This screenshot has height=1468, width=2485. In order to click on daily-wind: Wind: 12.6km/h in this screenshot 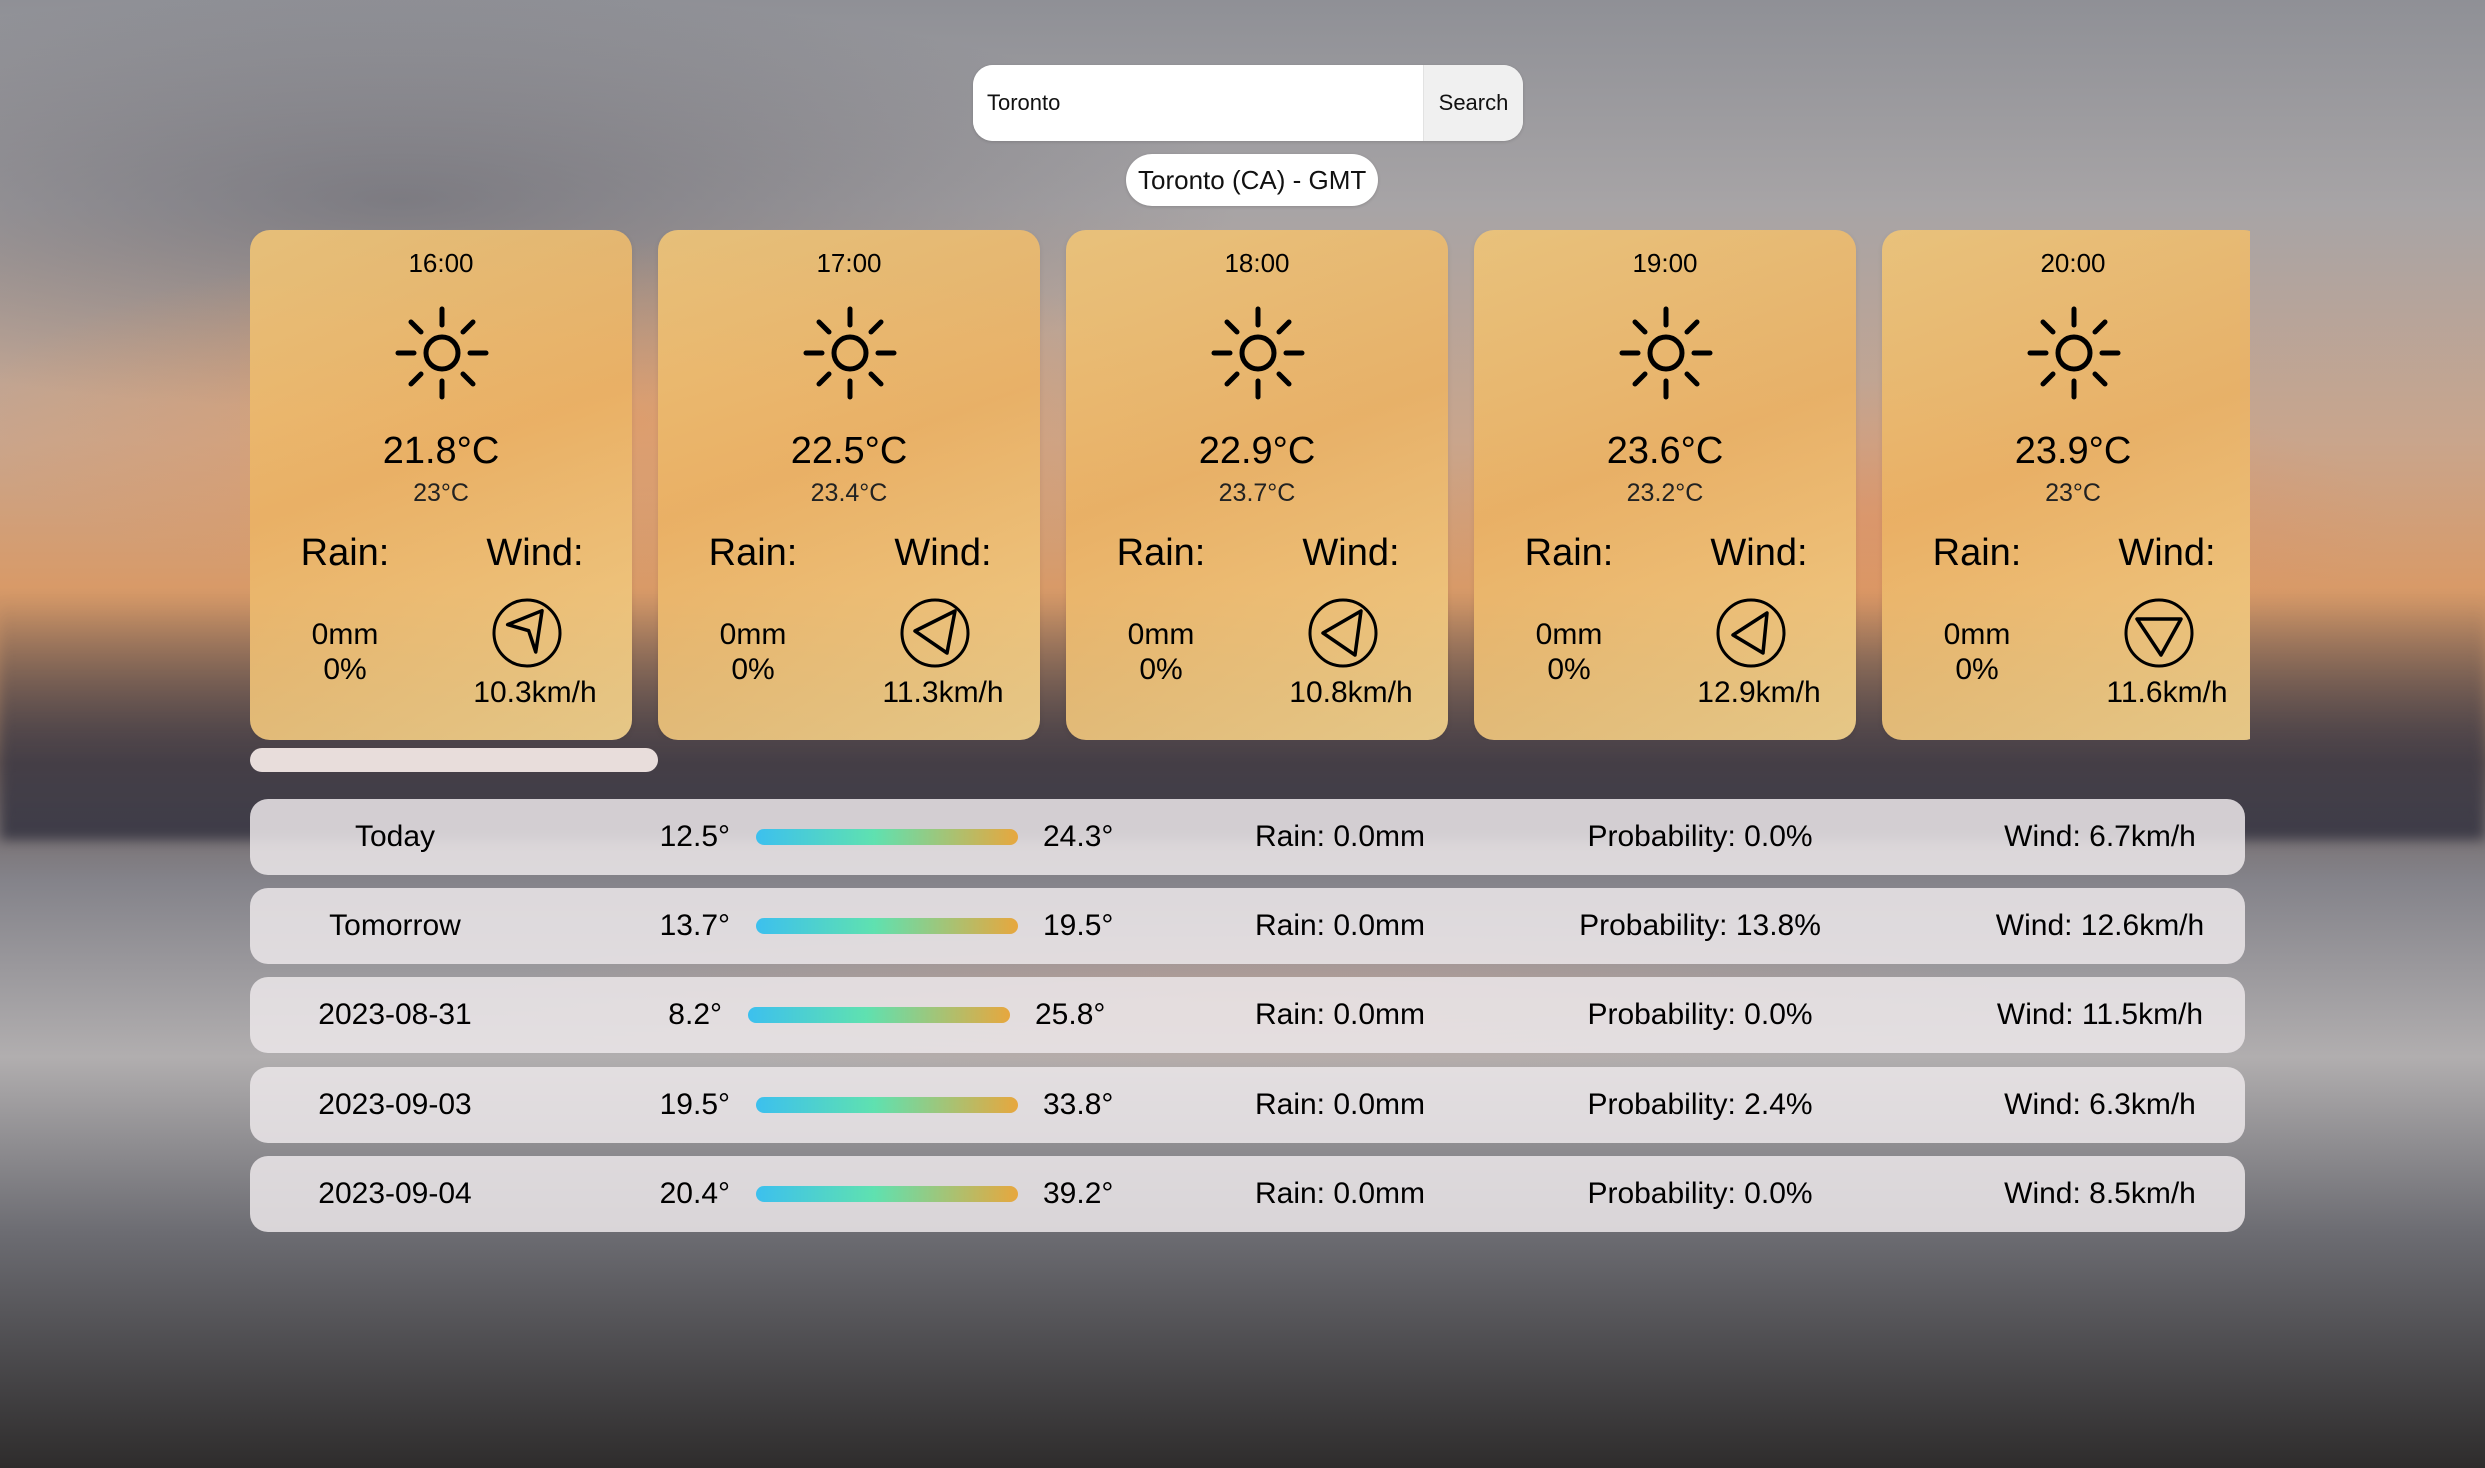, I will do `click(2100, 925)`.